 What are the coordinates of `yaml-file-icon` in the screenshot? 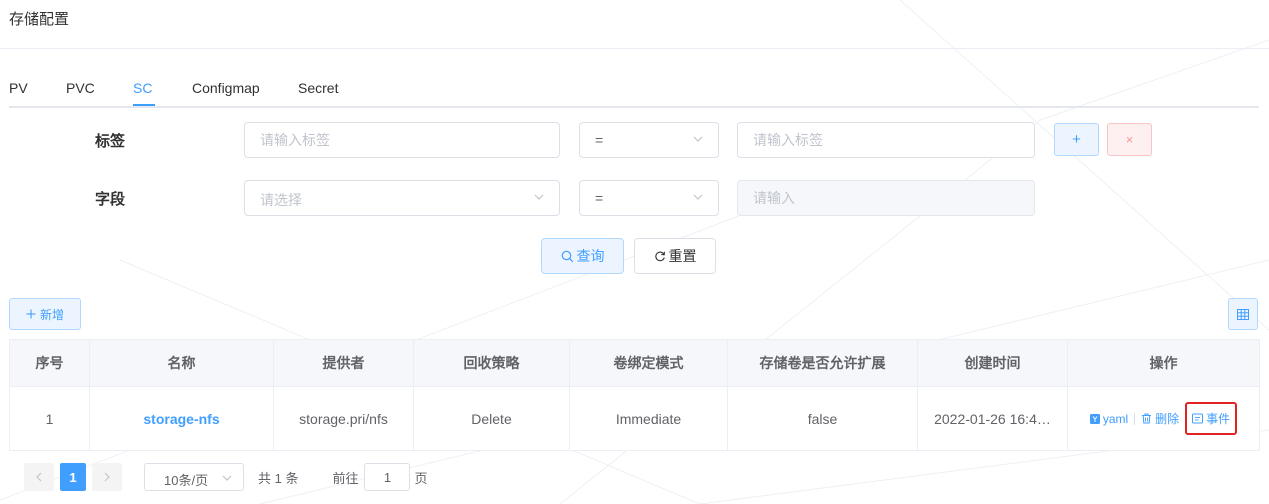 It's located at (1094, 418).